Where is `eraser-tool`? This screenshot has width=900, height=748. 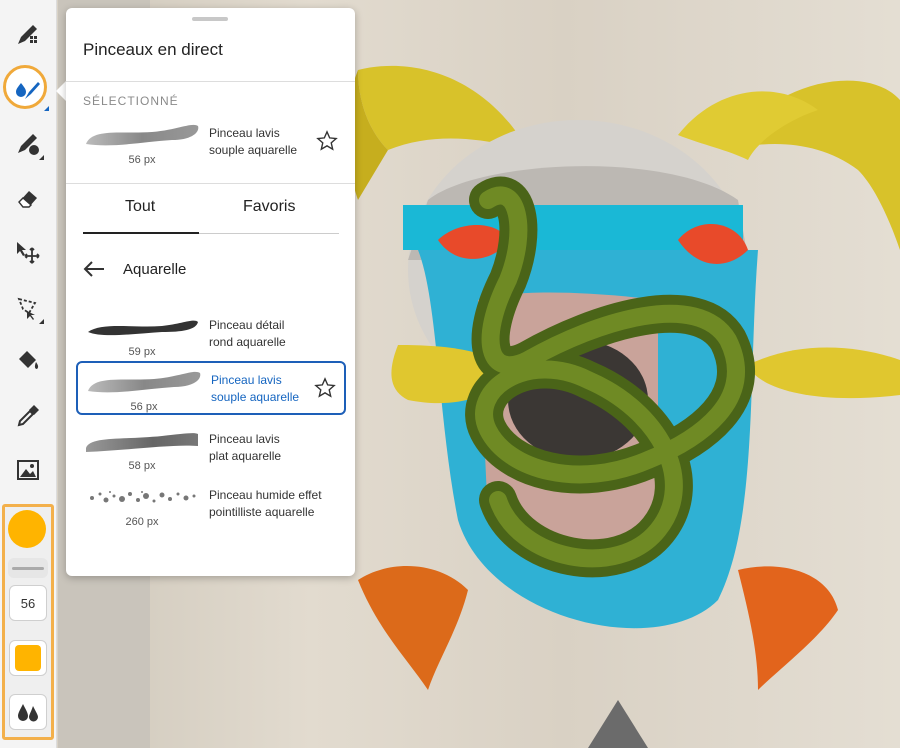 eraser-tool is located at coordinates (28, 198).